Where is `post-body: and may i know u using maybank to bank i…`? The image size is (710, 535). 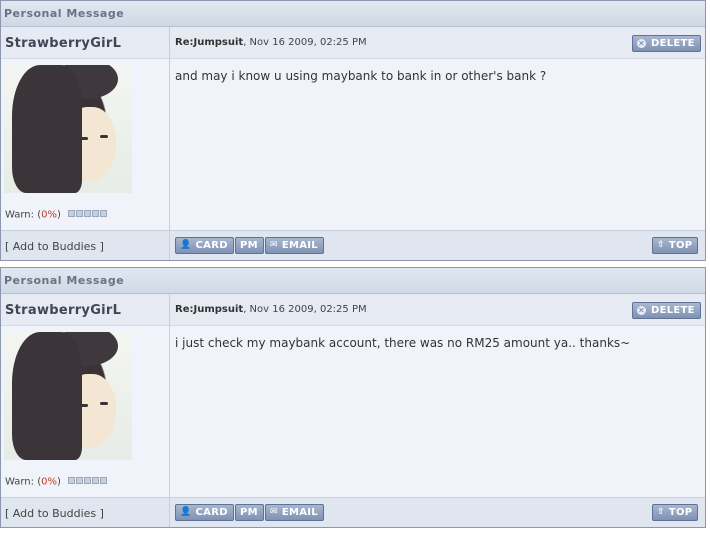 post-body: and may i know u using maybank to bank i… is located at coordinates (361, 76).